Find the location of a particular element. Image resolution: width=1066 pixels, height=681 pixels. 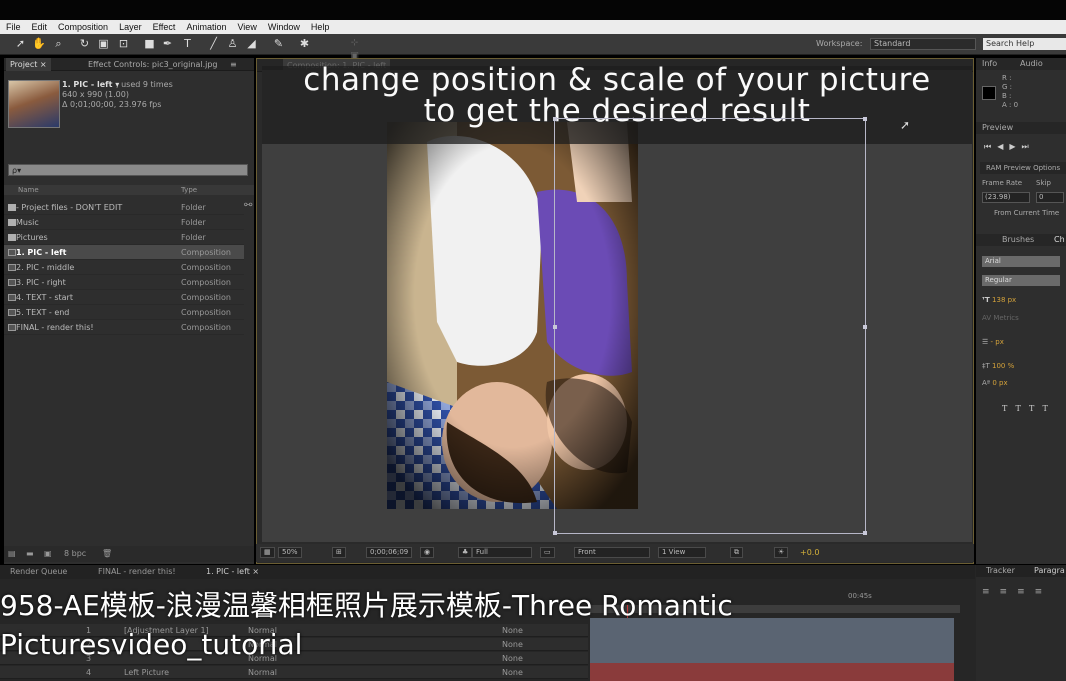

exposure-value: +0.0 is located at coordinates (809, 552).